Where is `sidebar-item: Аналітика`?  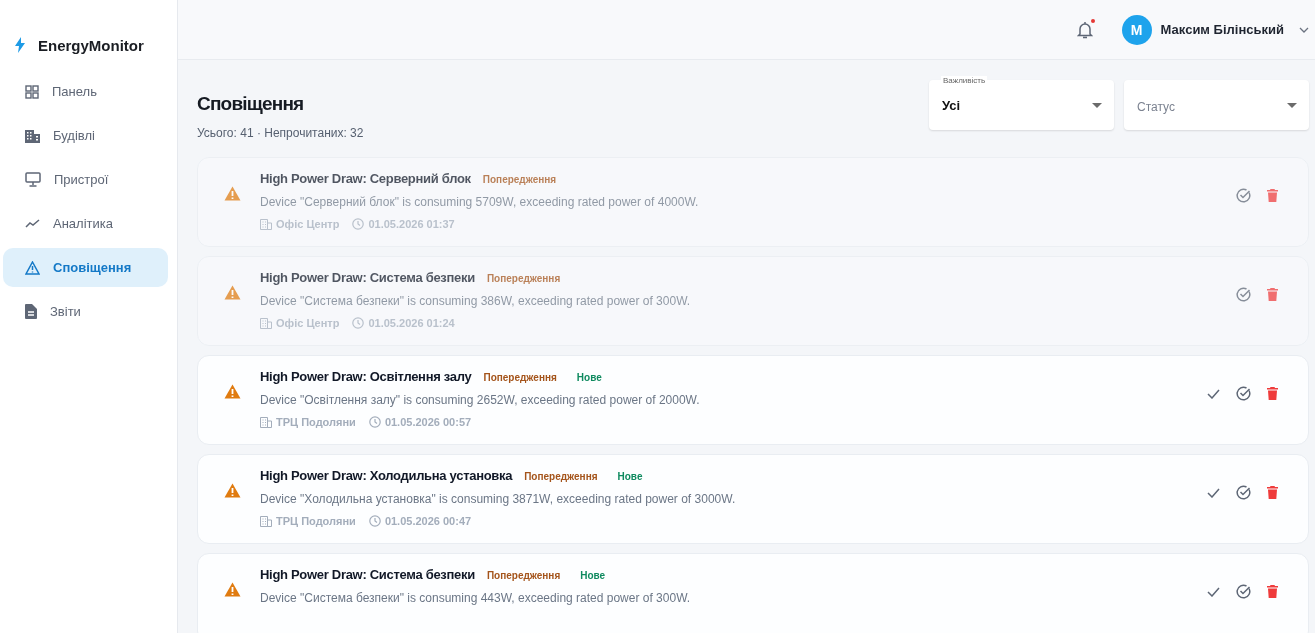 sidebar-item: Аналітика is located at coordinates (85, 223).